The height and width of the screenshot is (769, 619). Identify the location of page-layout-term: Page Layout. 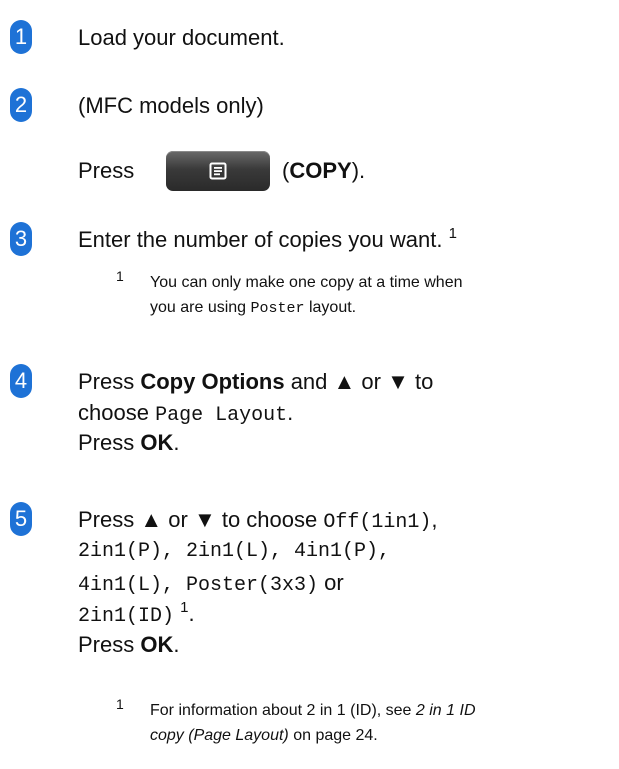
(221, 415).